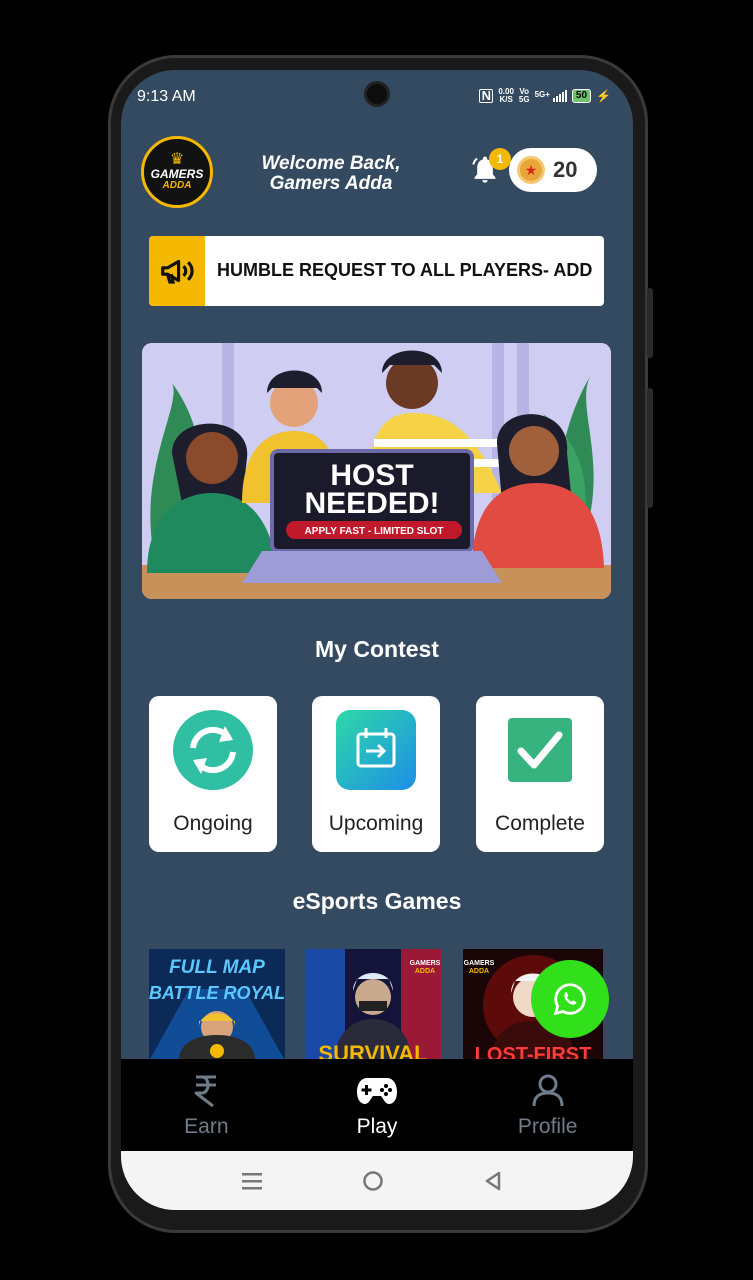 Image resolution: width=753 pixels, height=1280 pixels. Describe the element at coordinates (581, 96) in the screenshot. I see `battery-icon: 50` at that location.